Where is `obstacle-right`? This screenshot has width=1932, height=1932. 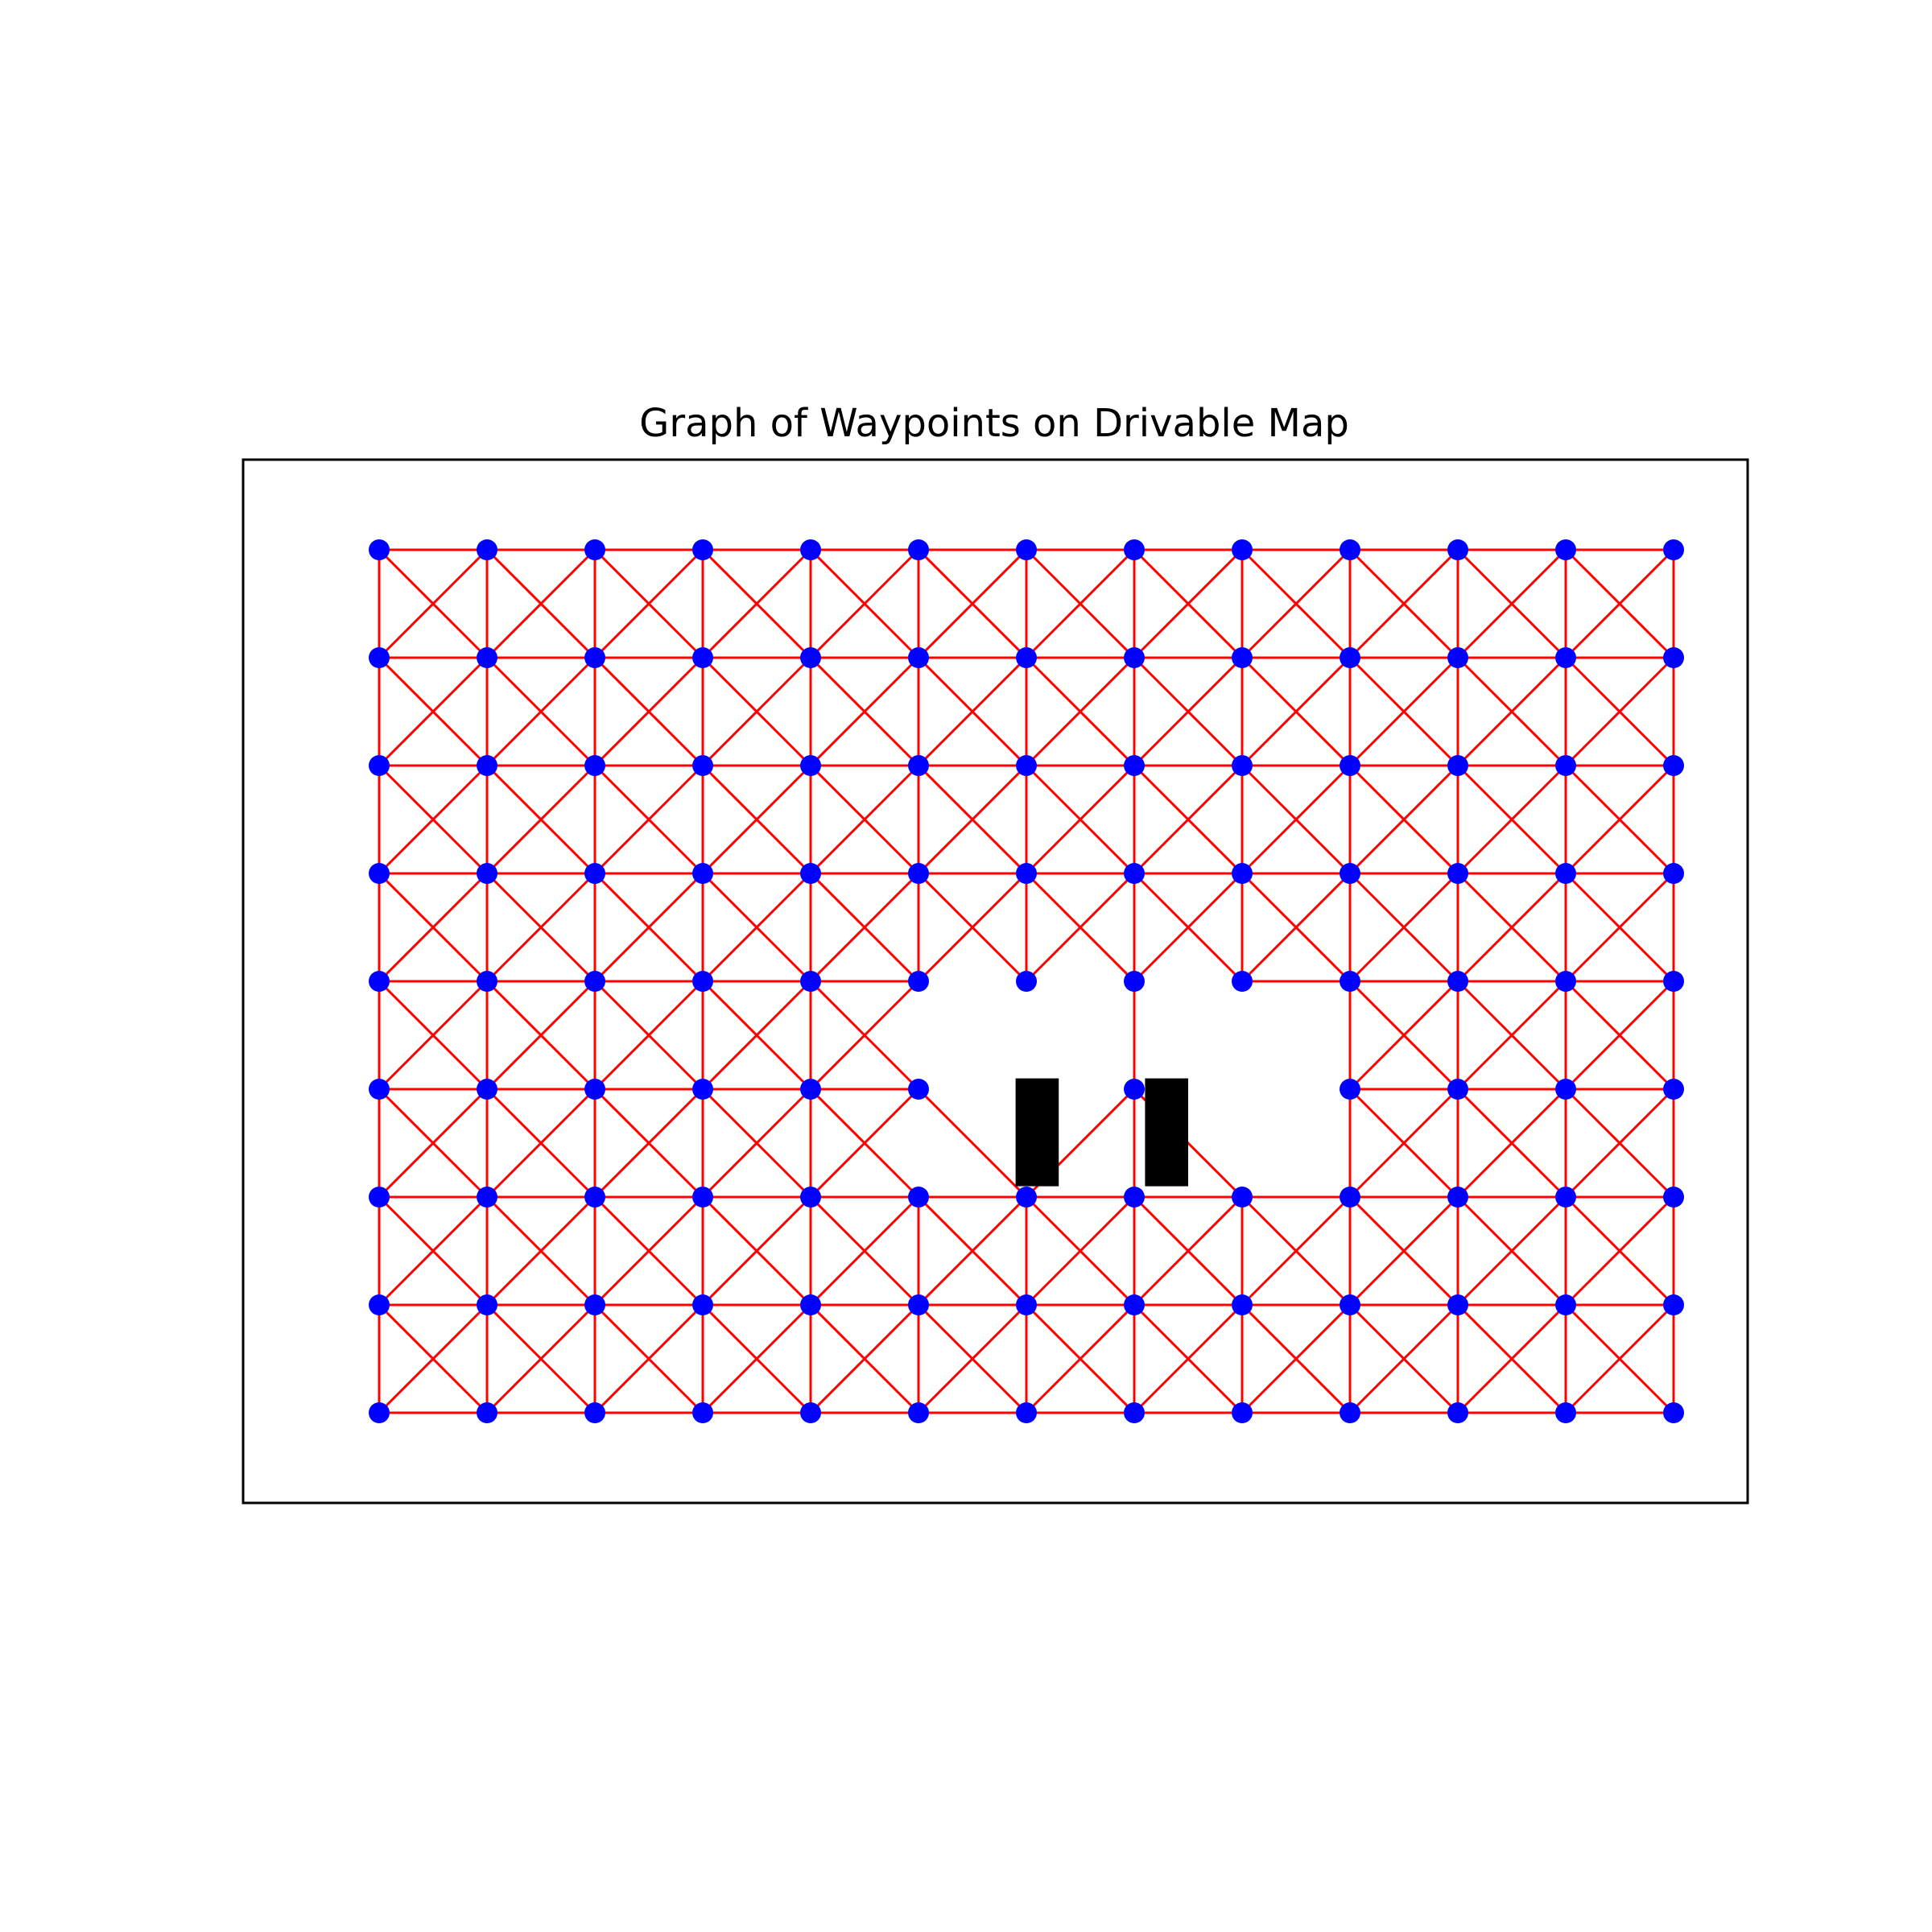
obstacle-right is located at coordinates (1166, 1132).